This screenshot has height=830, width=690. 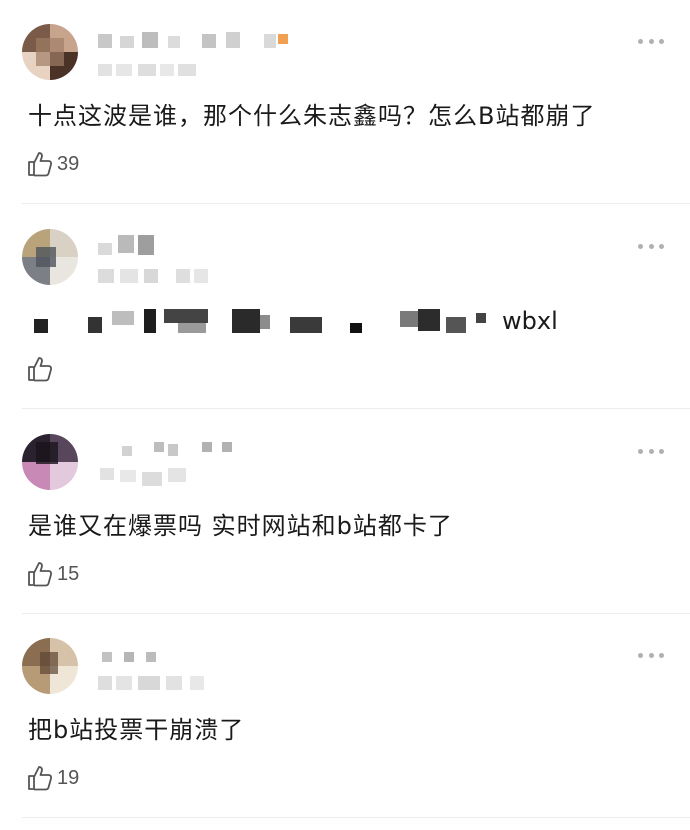 What do you see at coordinates (68, 573) in the screenshot?
I see `like-count: 15` at bounding box center [68, 573].